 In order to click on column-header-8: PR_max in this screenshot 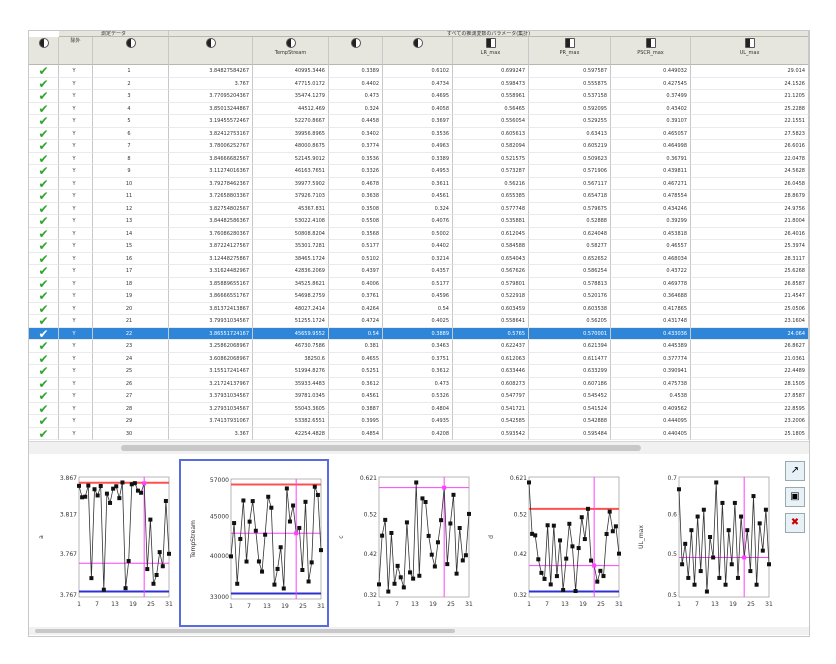, I will do `click(570, 51)`.